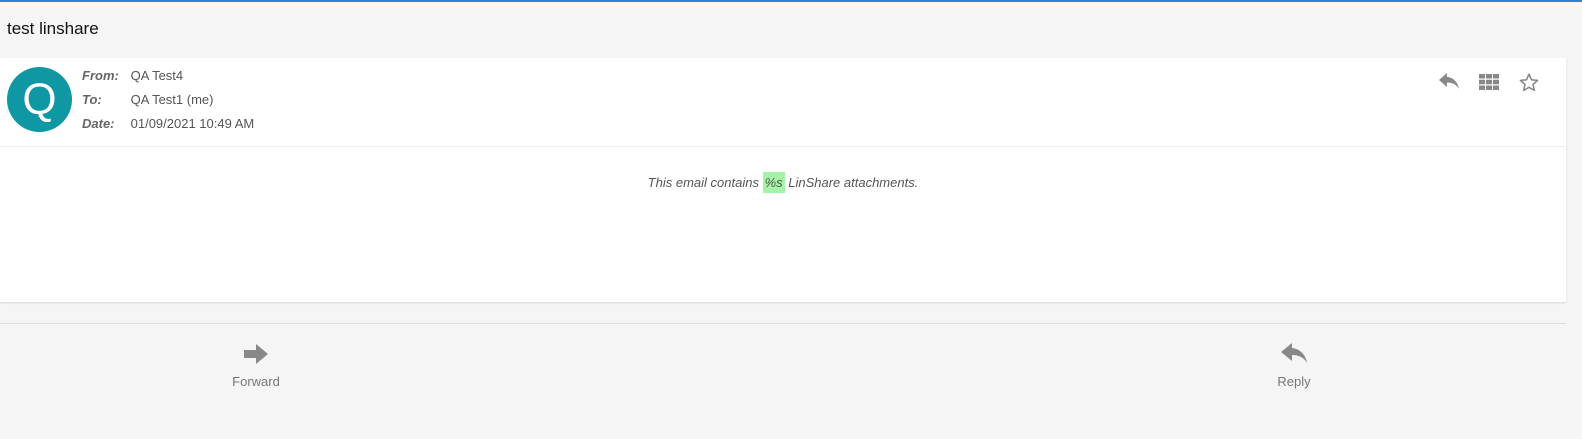 The width and height of the screenshot is (1582, 439). I want to click on to-label: To:, so click(92, 99).